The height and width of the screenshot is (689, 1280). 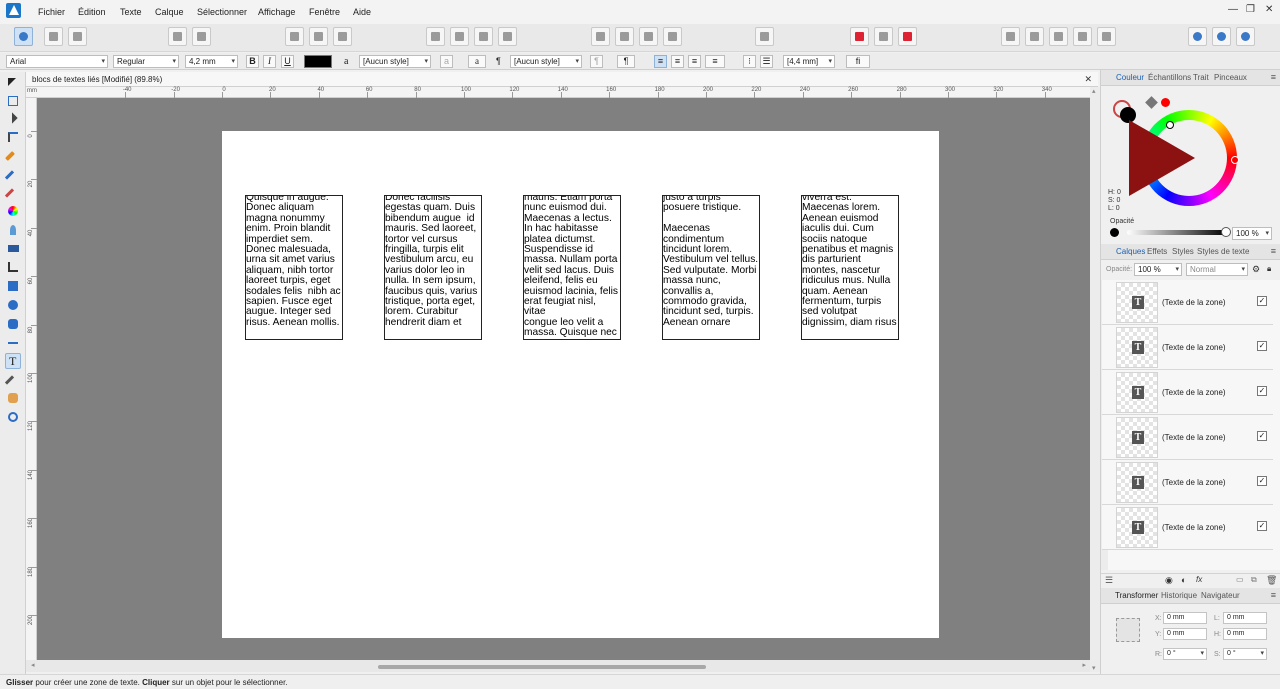 I want to click on layer-row-6: T (Texte de la zone) ✓, so click(x=1187, y=527).